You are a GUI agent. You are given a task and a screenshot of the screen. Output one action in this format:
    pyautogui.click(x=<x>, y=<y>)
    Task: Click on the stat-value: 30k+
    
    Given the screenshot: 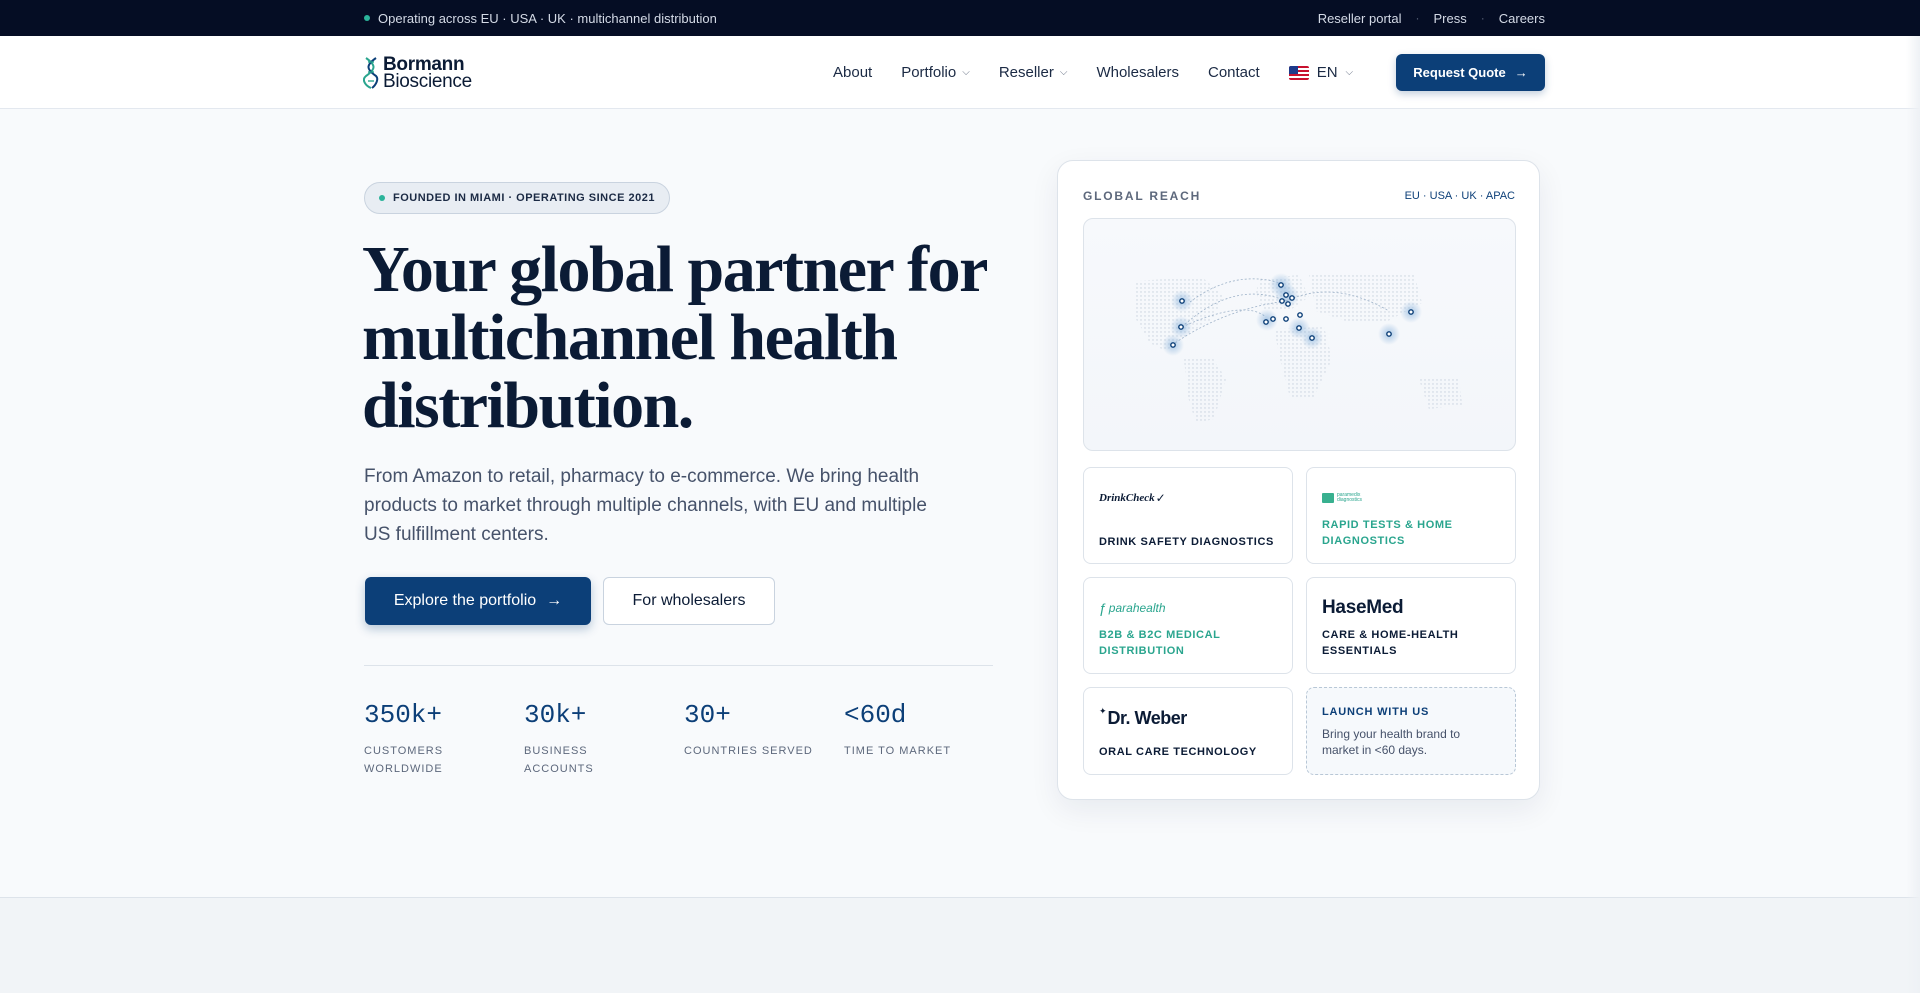 What is the action you would take?
    pyautogui.click(x=555, y=715)
    